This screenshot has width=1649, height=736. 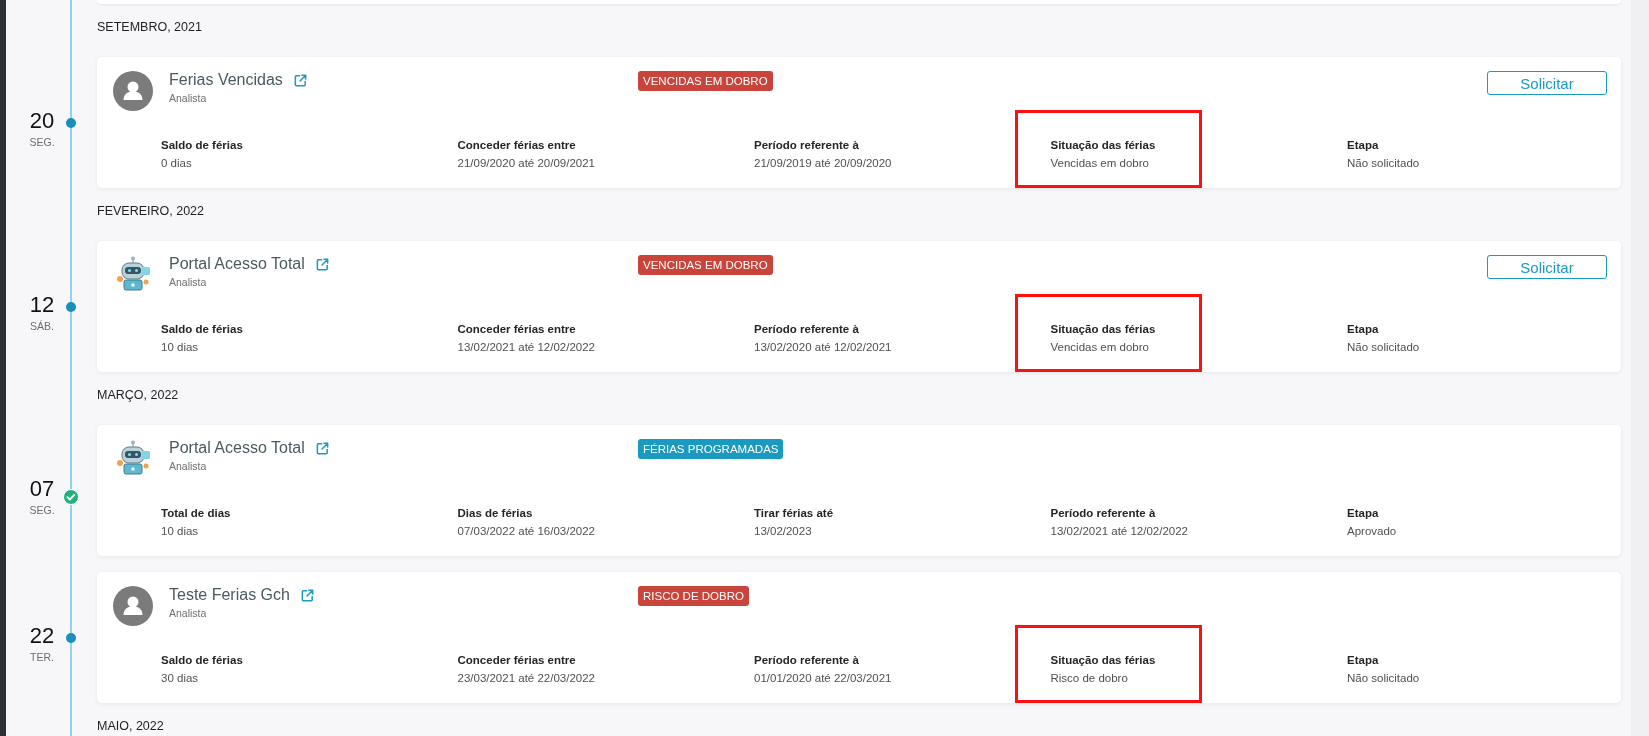 I want to click on month-heading: MARÇO, 2022, so click(x=138, y=395).